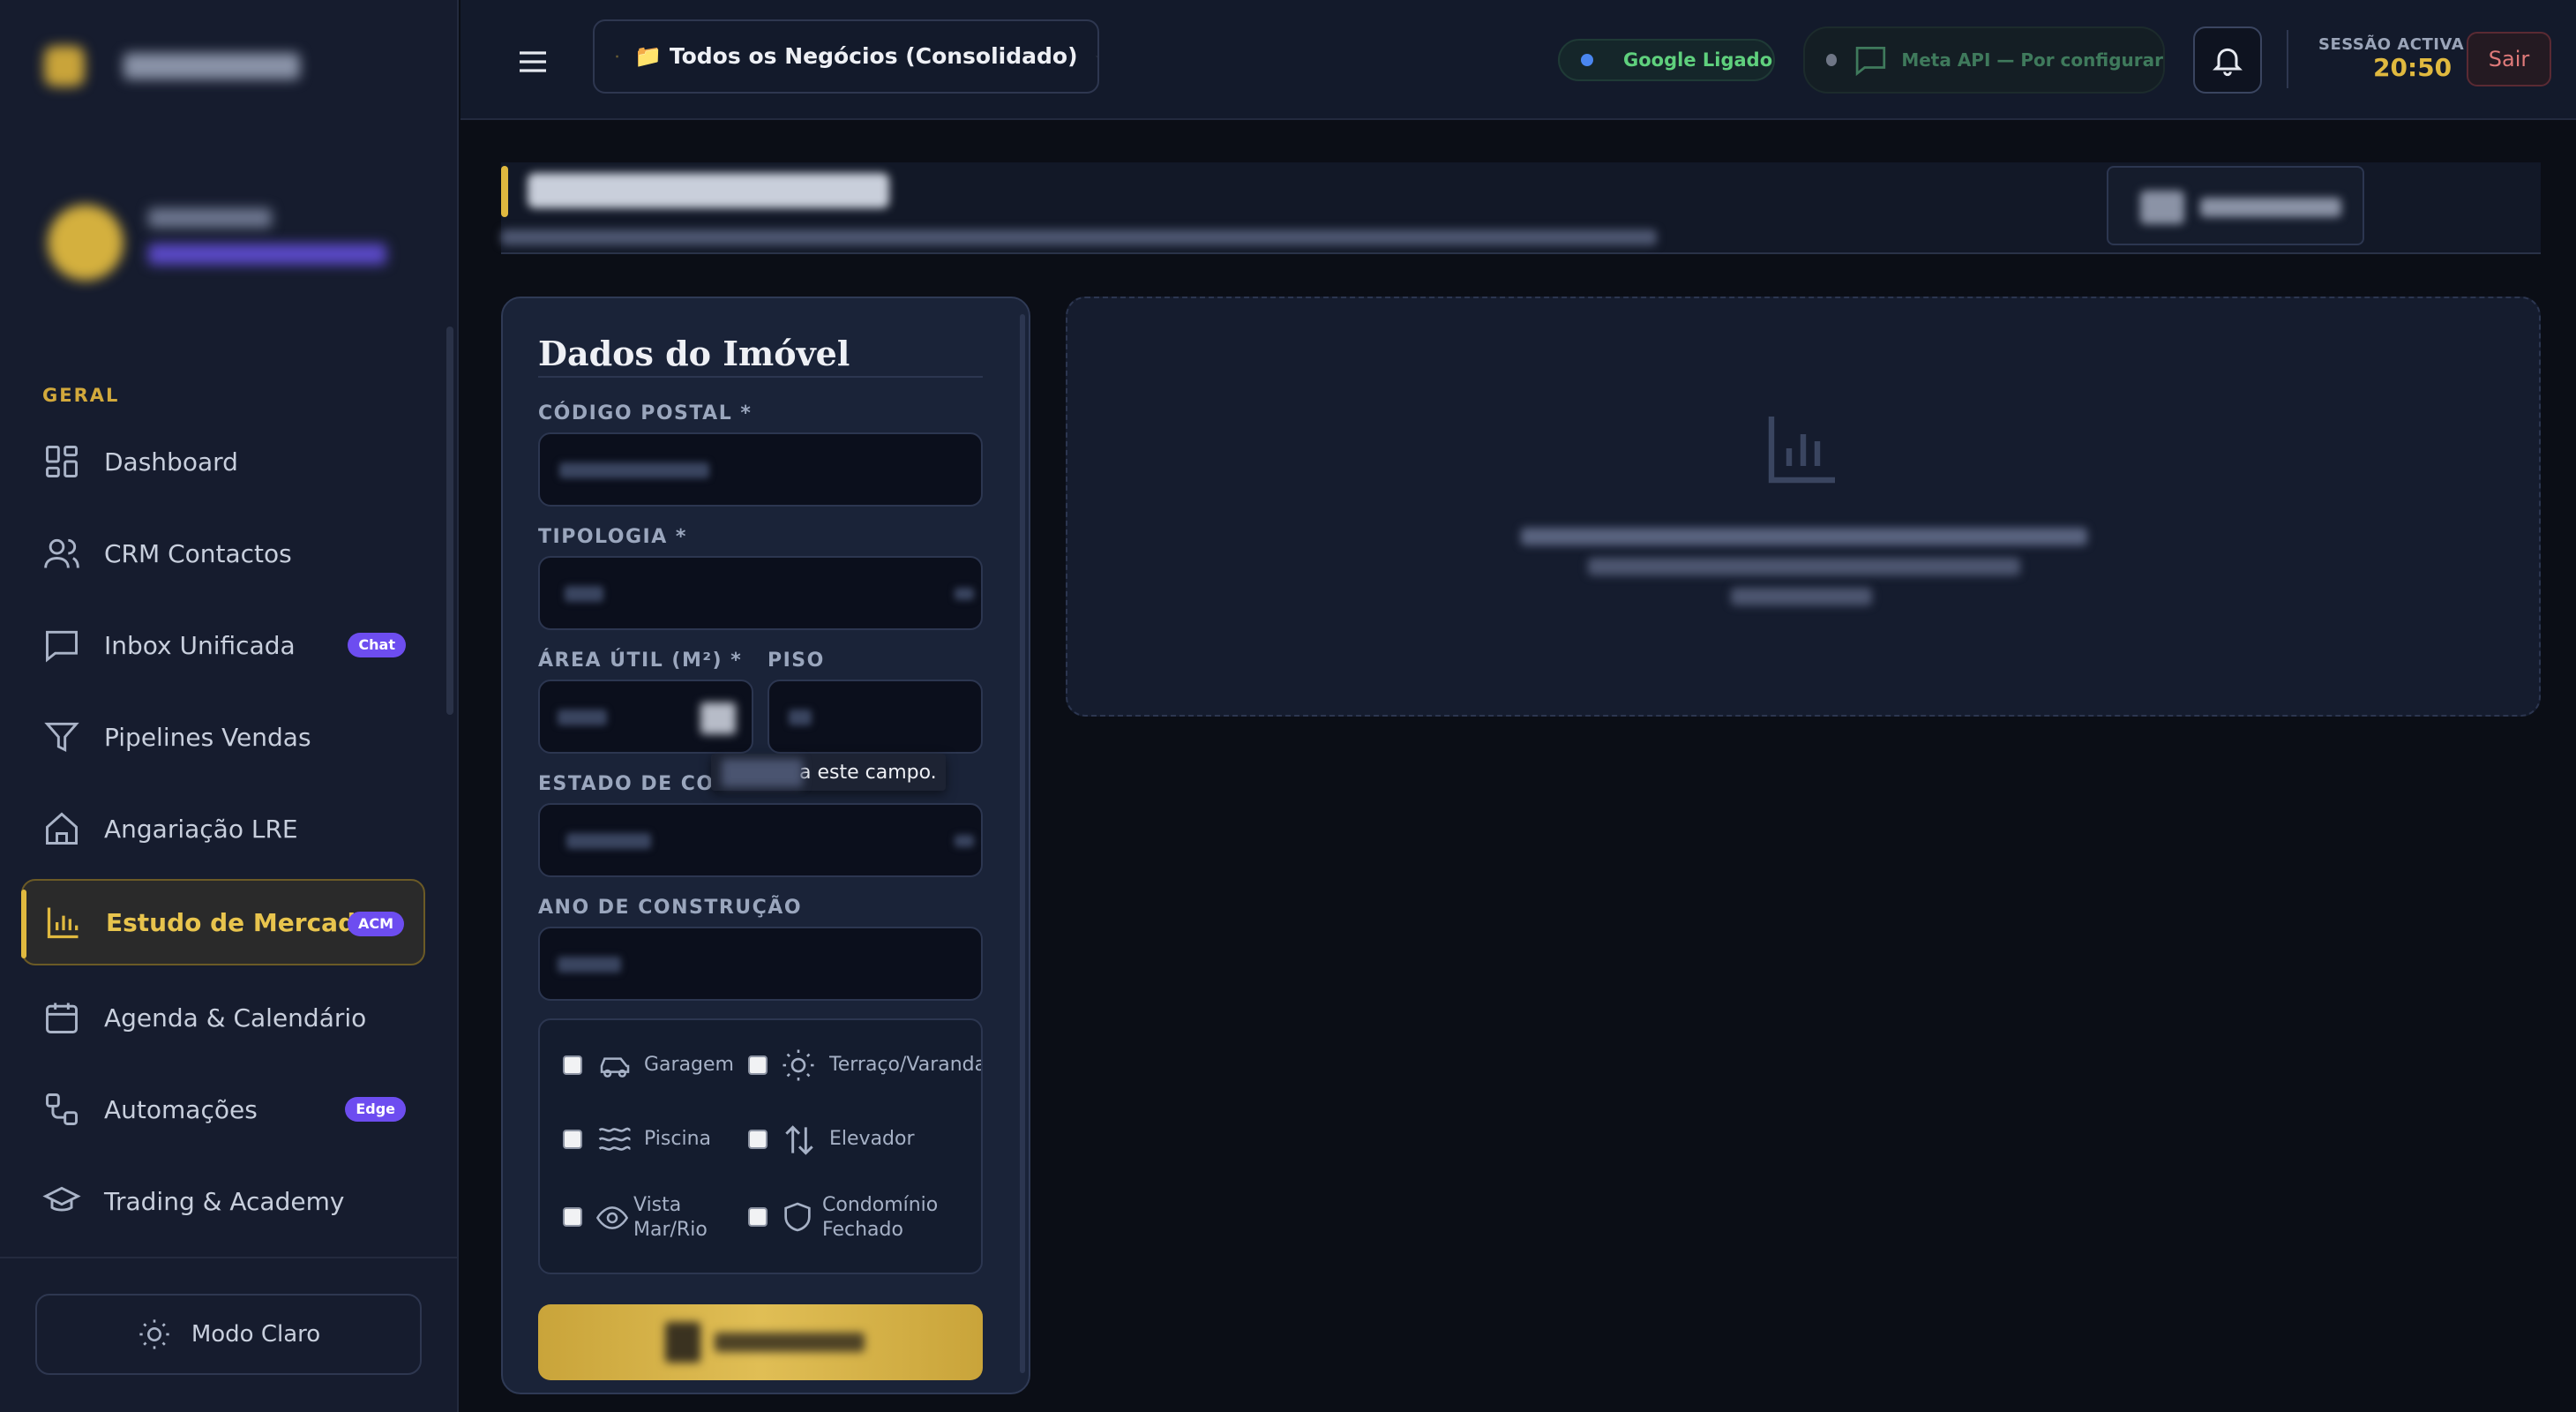  What do you see at coordinates (62, 1109) in the screenshot?
I see `workflow-icon` at bounding box center [62, 1109].